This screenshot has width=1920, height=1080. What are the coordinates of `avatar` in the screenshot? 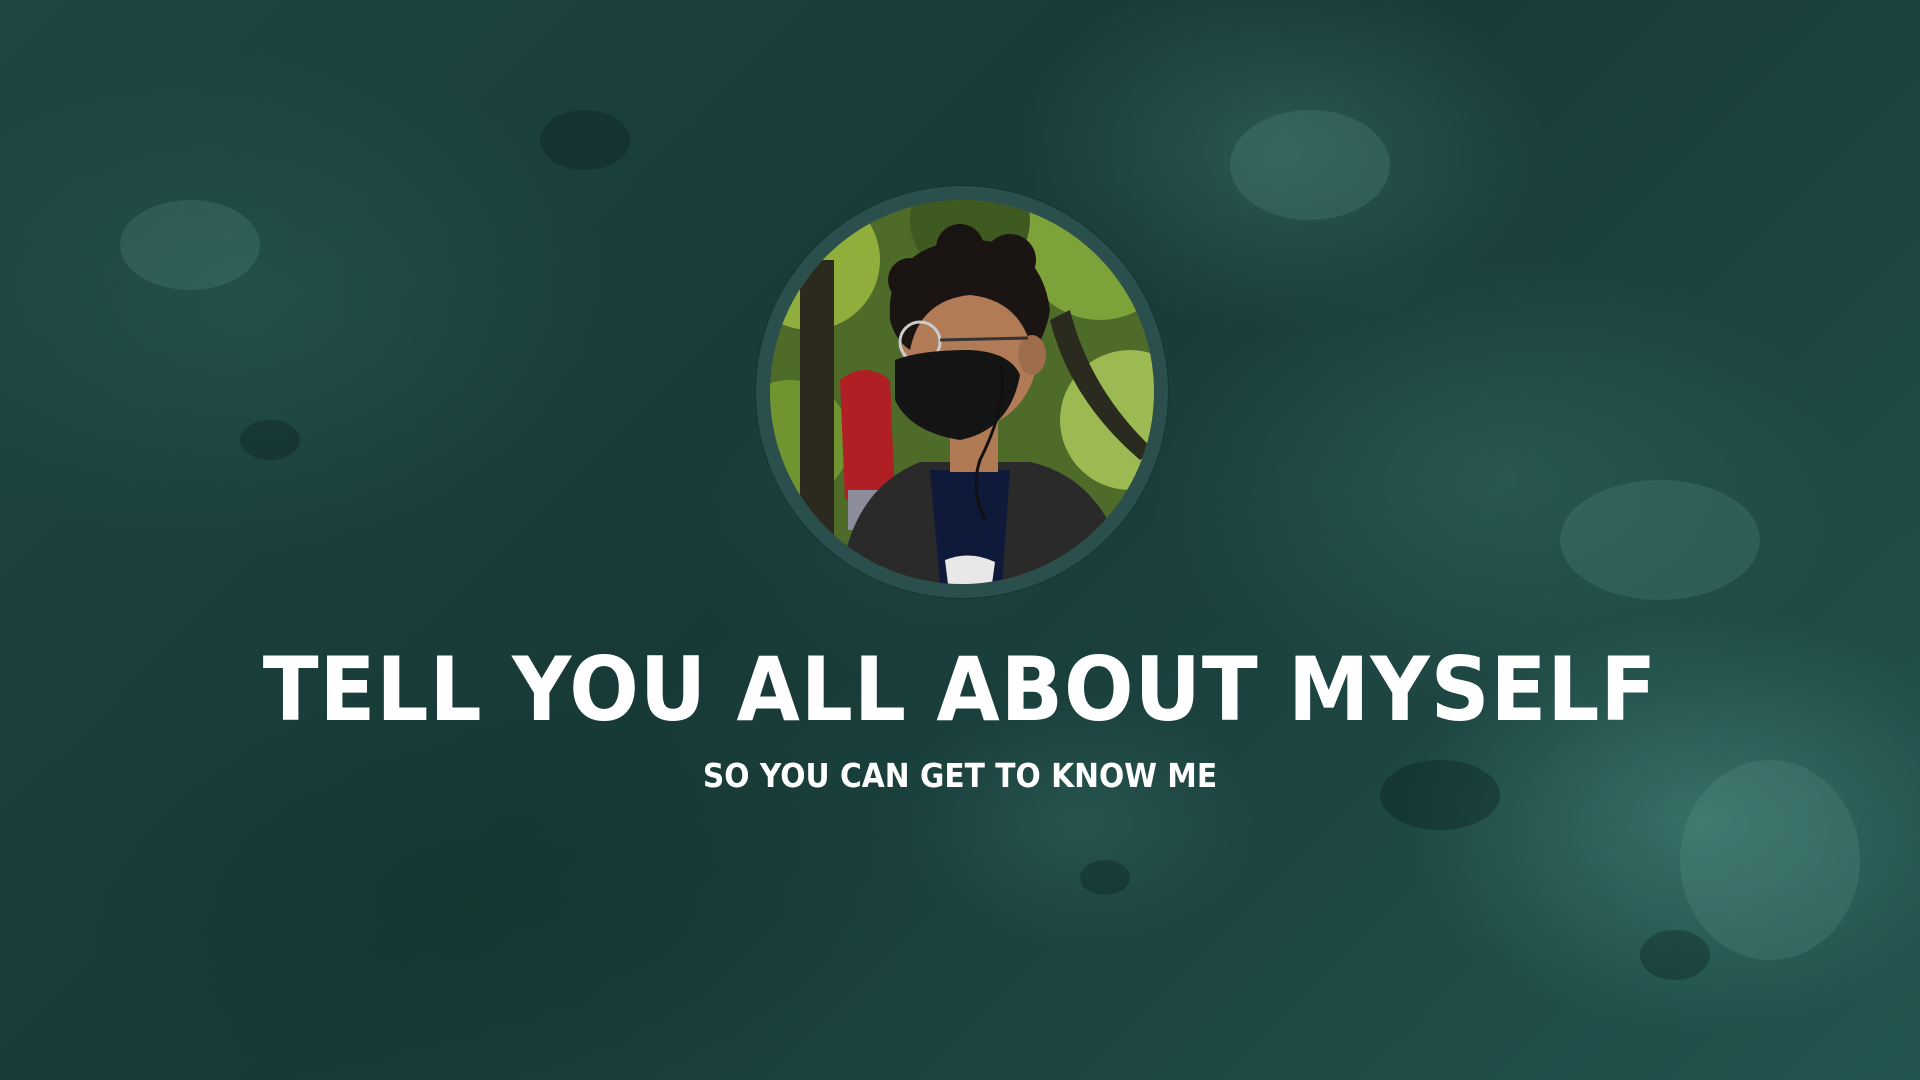 It's located at (962, 392).